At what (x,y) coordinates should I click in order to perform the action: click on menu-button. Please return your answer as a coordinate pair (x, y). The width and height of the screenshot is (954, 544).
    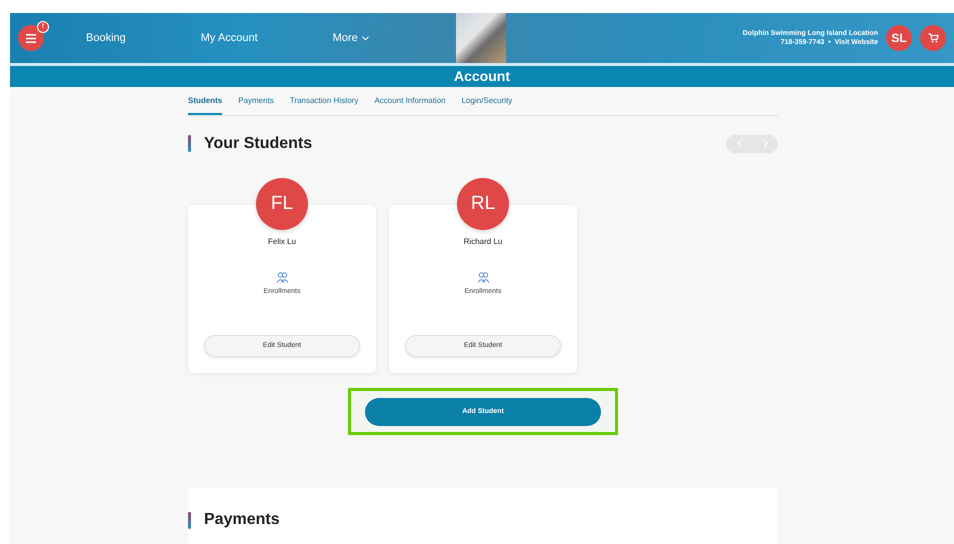
    Looking at the image, I should click on (31, 38).